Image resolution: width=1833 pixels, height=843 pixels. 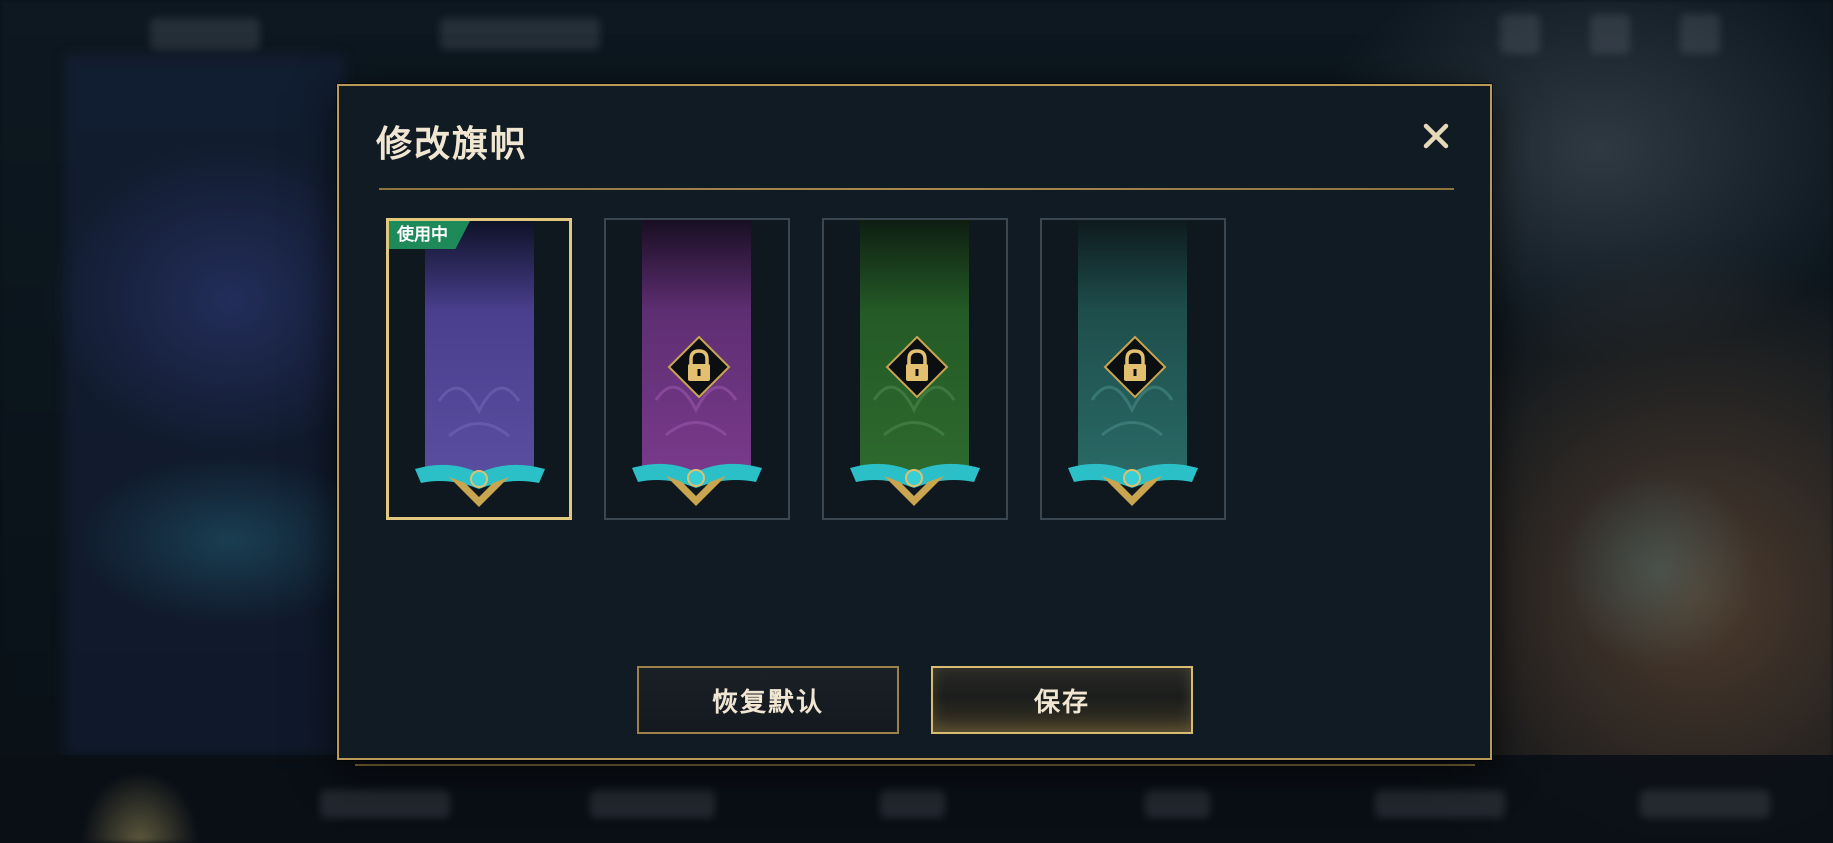 I want to click on close-button, so click(x=1436, y=136).